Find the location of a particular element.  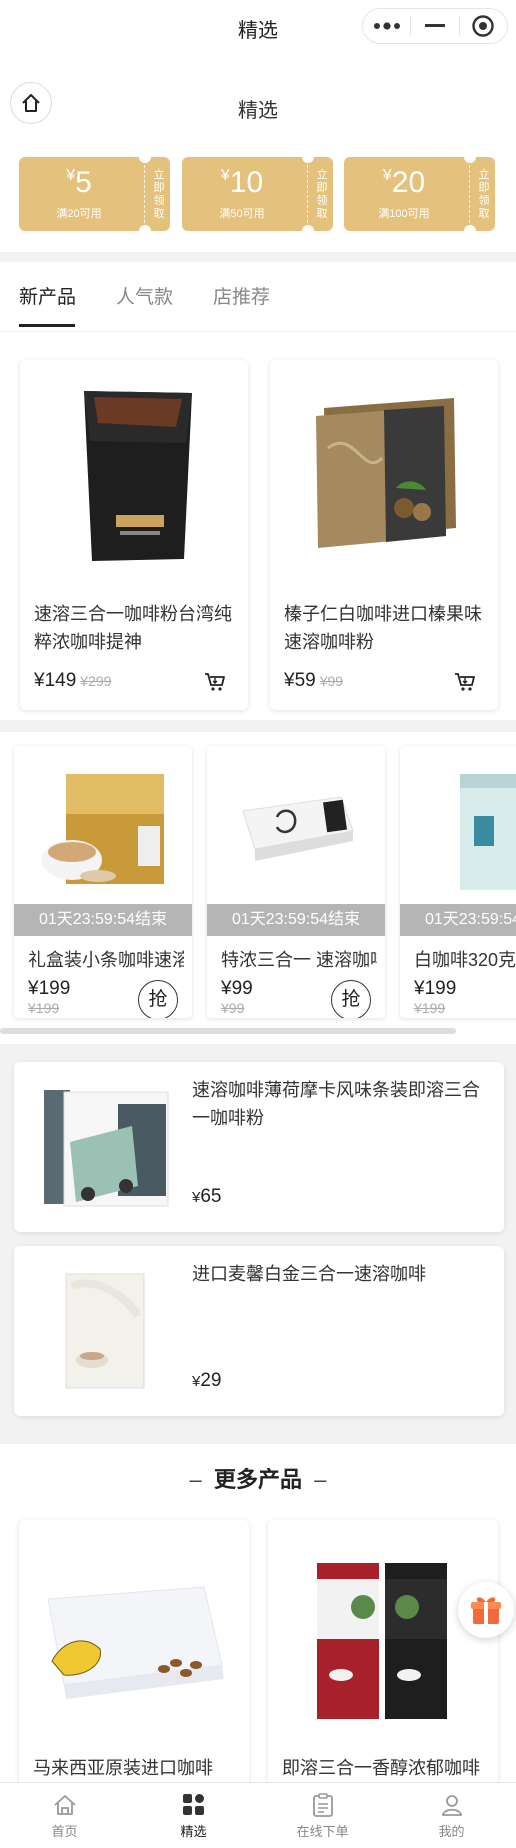

coffee-sachets-image is located at coordinates (382, 1641).